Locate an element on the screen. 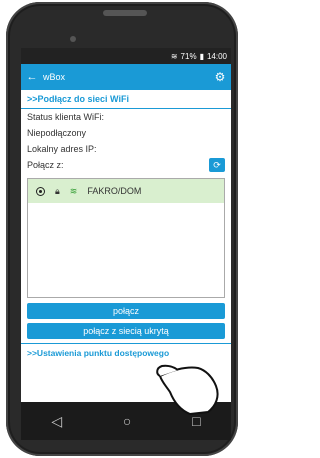 This screenshot has width=320, height=458. section-wifi-title: >>Podłącz do sieci WiFi is located at coordinates (126, 99).